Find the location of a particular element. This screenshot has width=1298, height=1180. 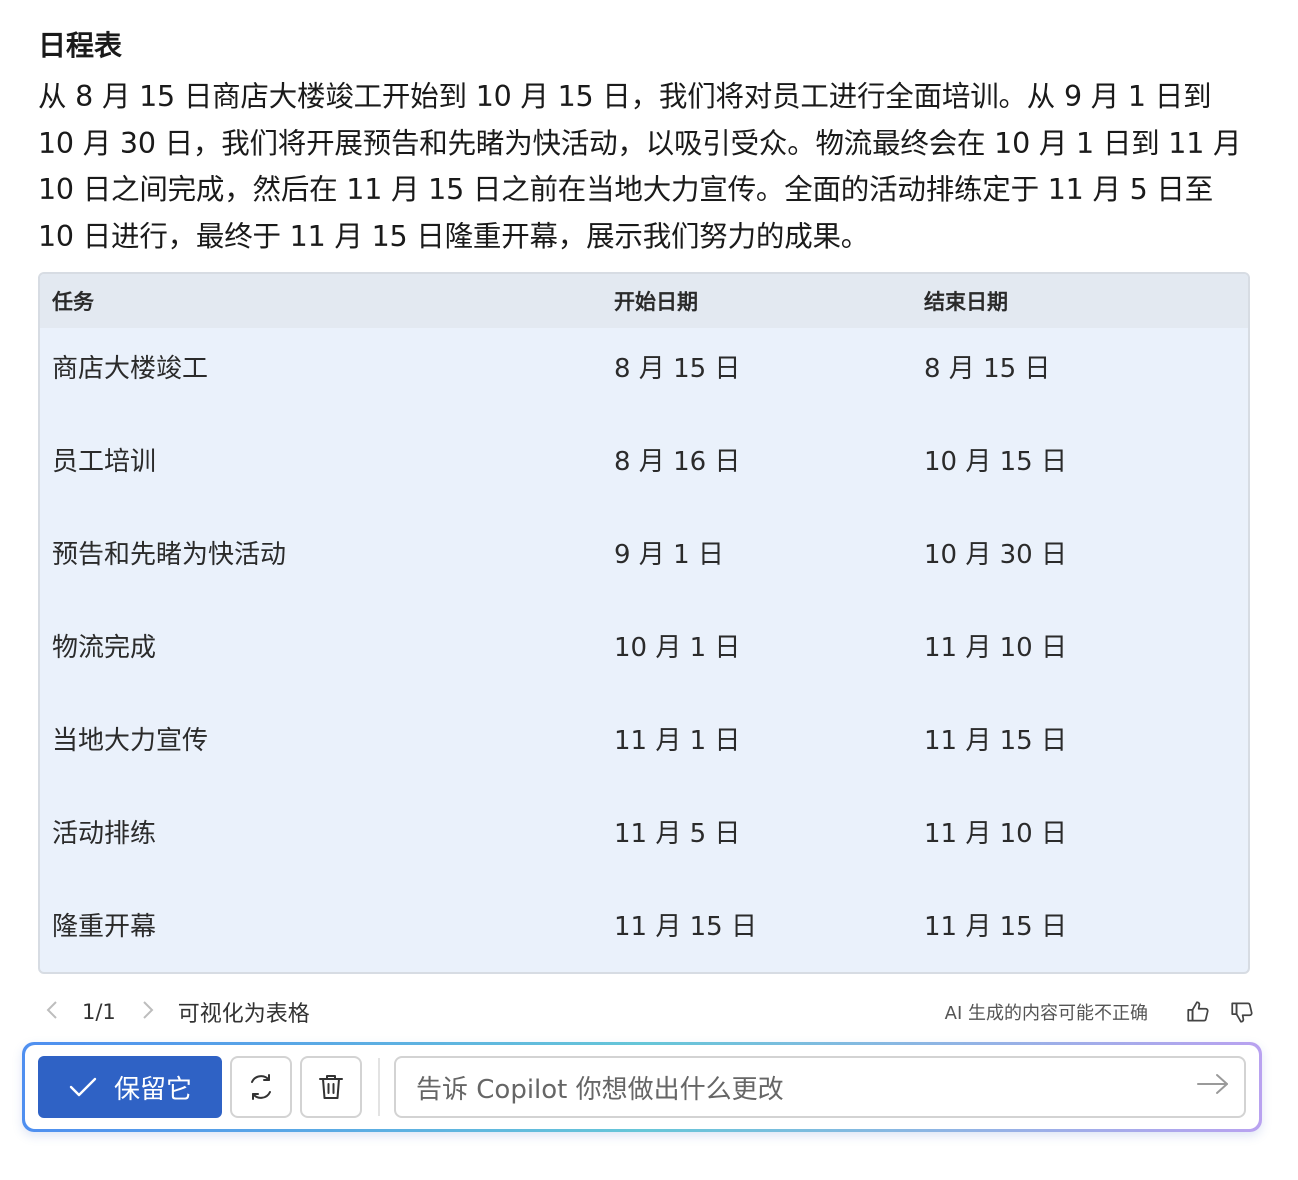

regenerate-button is located at coordinates (261, 1087).